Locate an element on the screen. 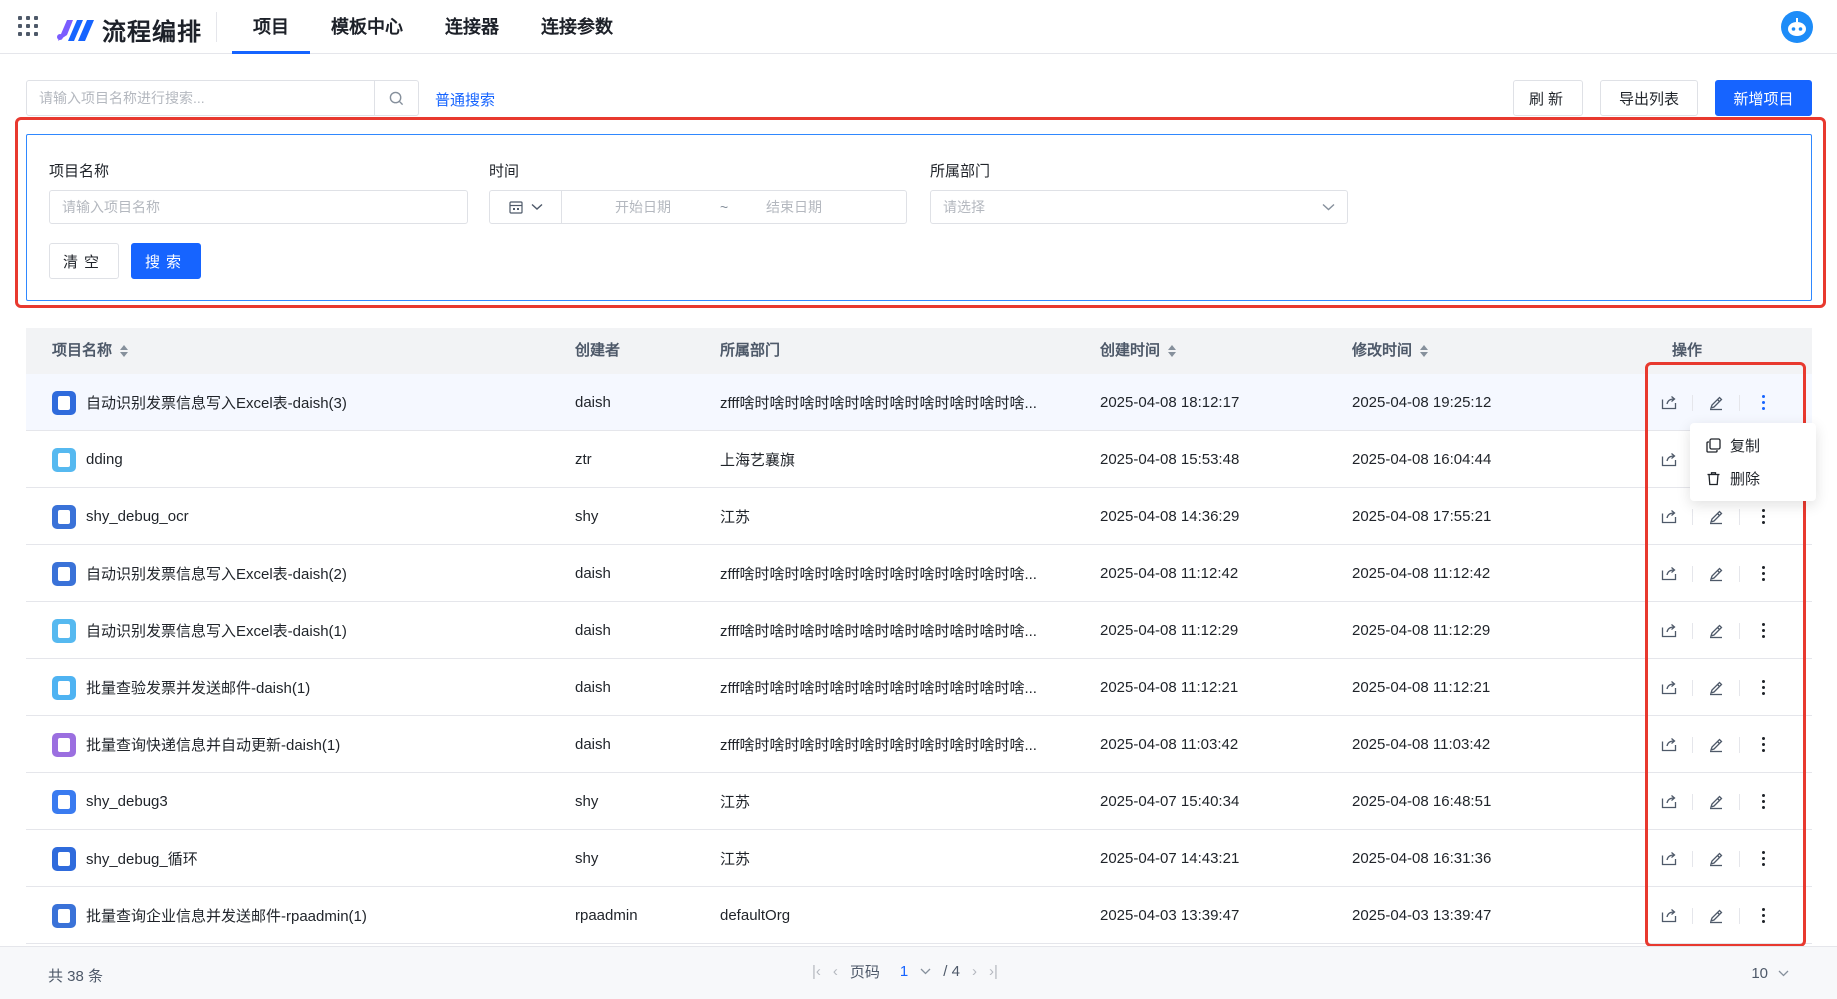 The height and width of the screenshot is (999, 1837). project-name-cell: 自动识别发票信息写入Excel表-daish(2) is located at coordinates (199, 573).